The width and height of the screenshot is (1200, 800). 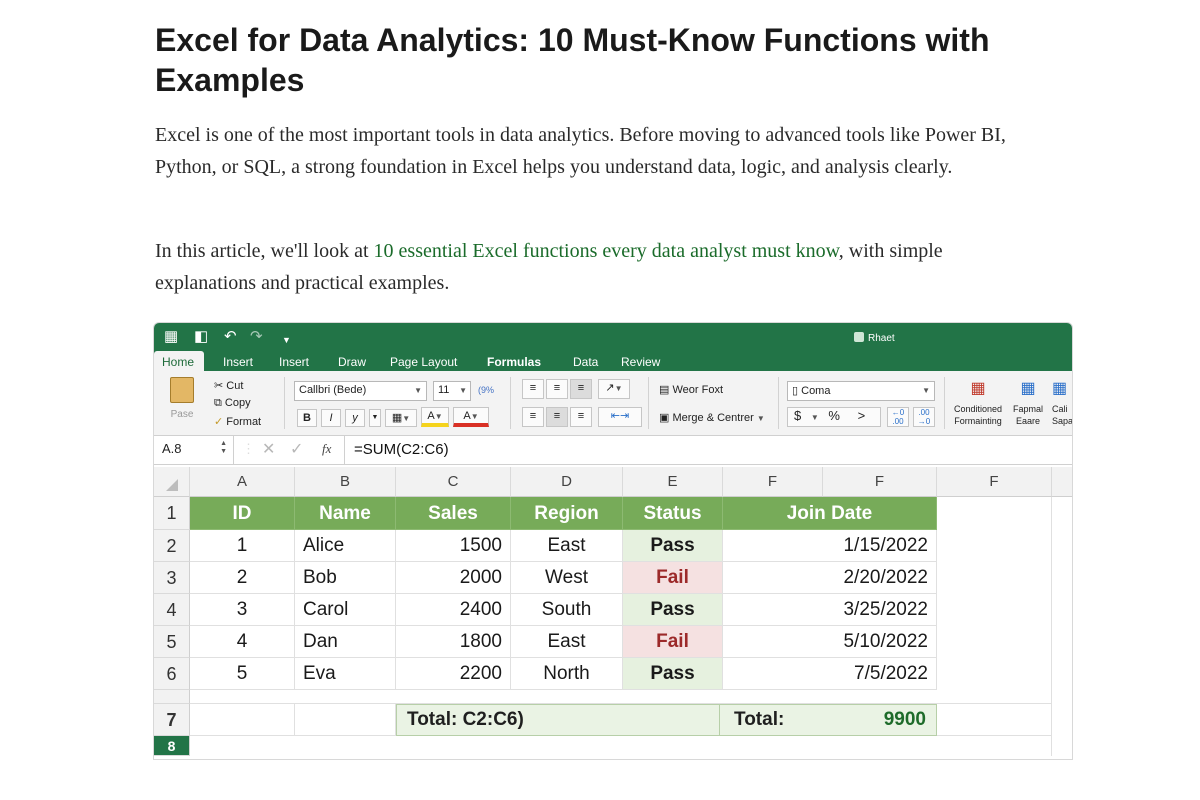 What do you see at coordinates (242, 546) in the screenshot?
I see `table-cell: 1` at bounding box center [242, 546].